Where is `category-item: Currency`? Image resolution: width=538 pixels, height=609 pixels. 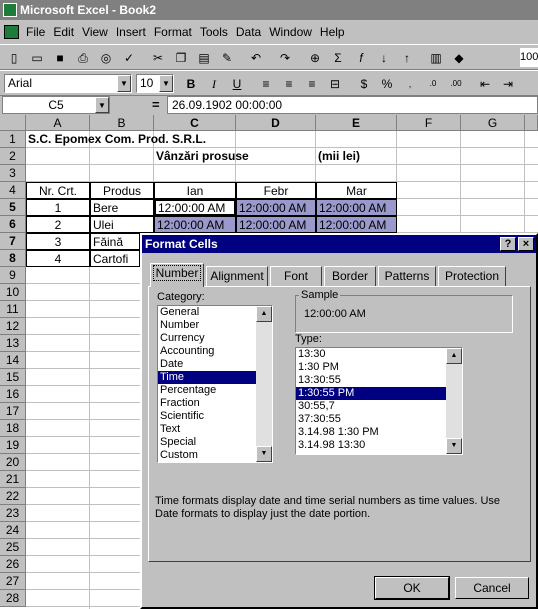
category-item: Currency is located at coordinates (207, 338).